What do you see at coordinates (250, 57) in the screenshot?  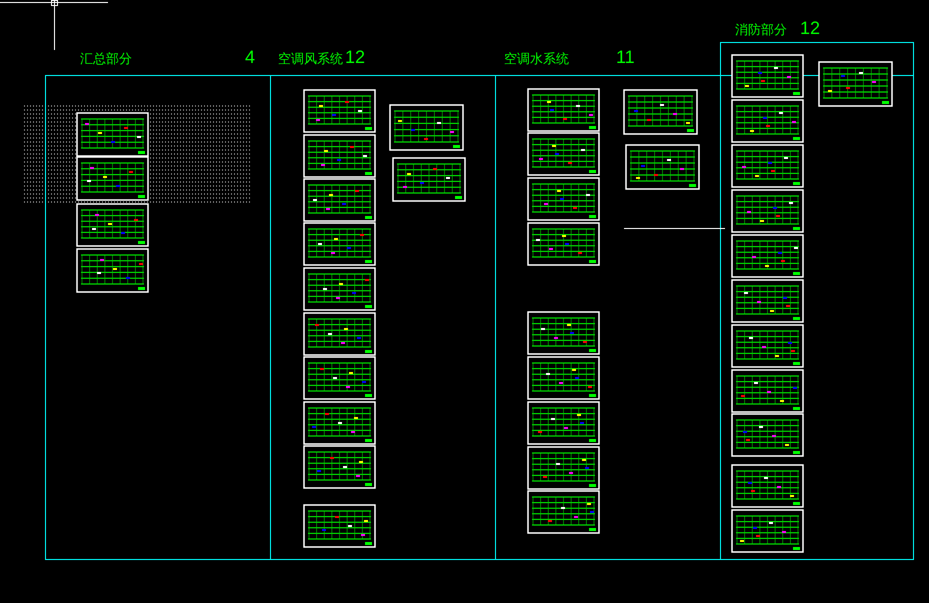 I see `sheet-count: 4` at bounding box center [250, 57].